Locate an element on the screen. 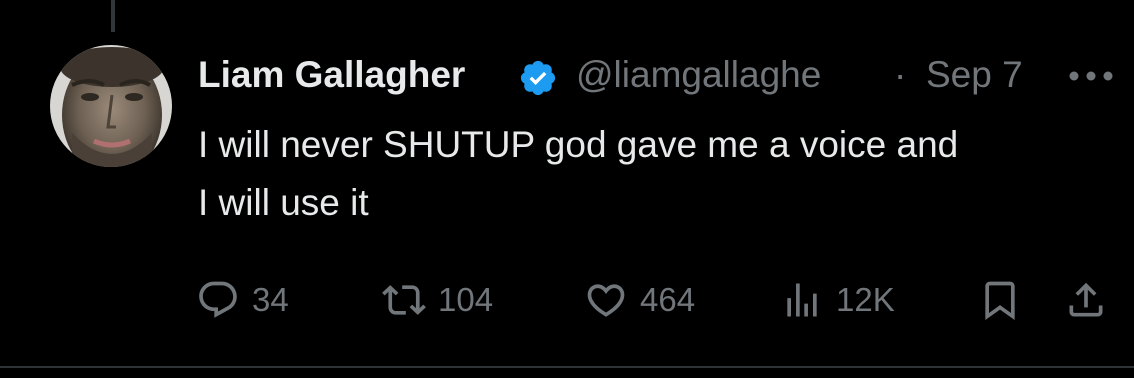 The width and height of the screenshot is (1134, 378). thread-connector-line is located at coordinates (113, 16).